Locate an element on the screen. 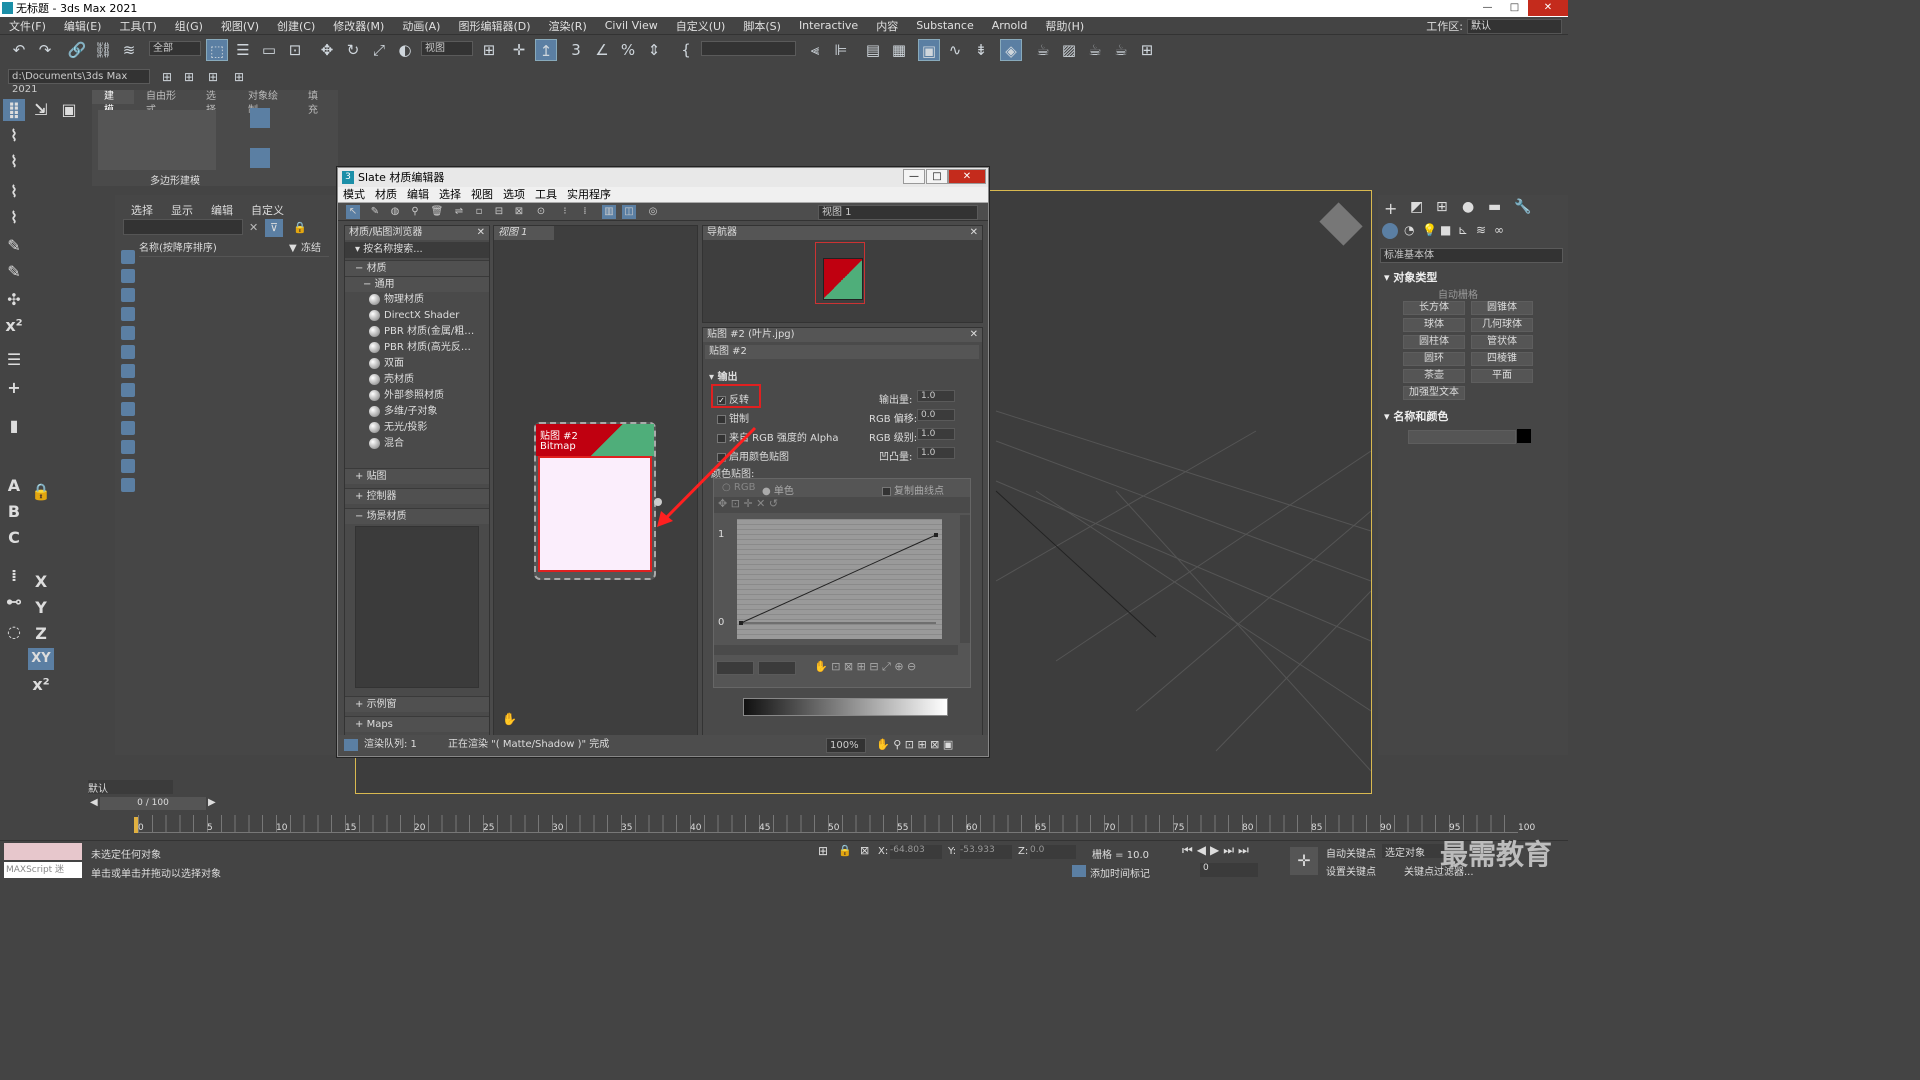  display-xrefs-icon is located at coordinates (128, 390).